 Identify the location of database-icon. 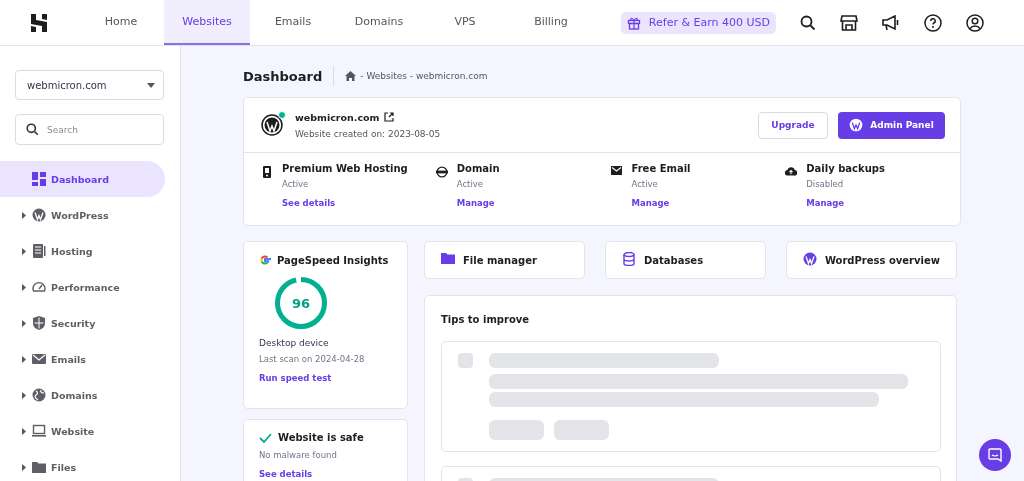
(628, 259).